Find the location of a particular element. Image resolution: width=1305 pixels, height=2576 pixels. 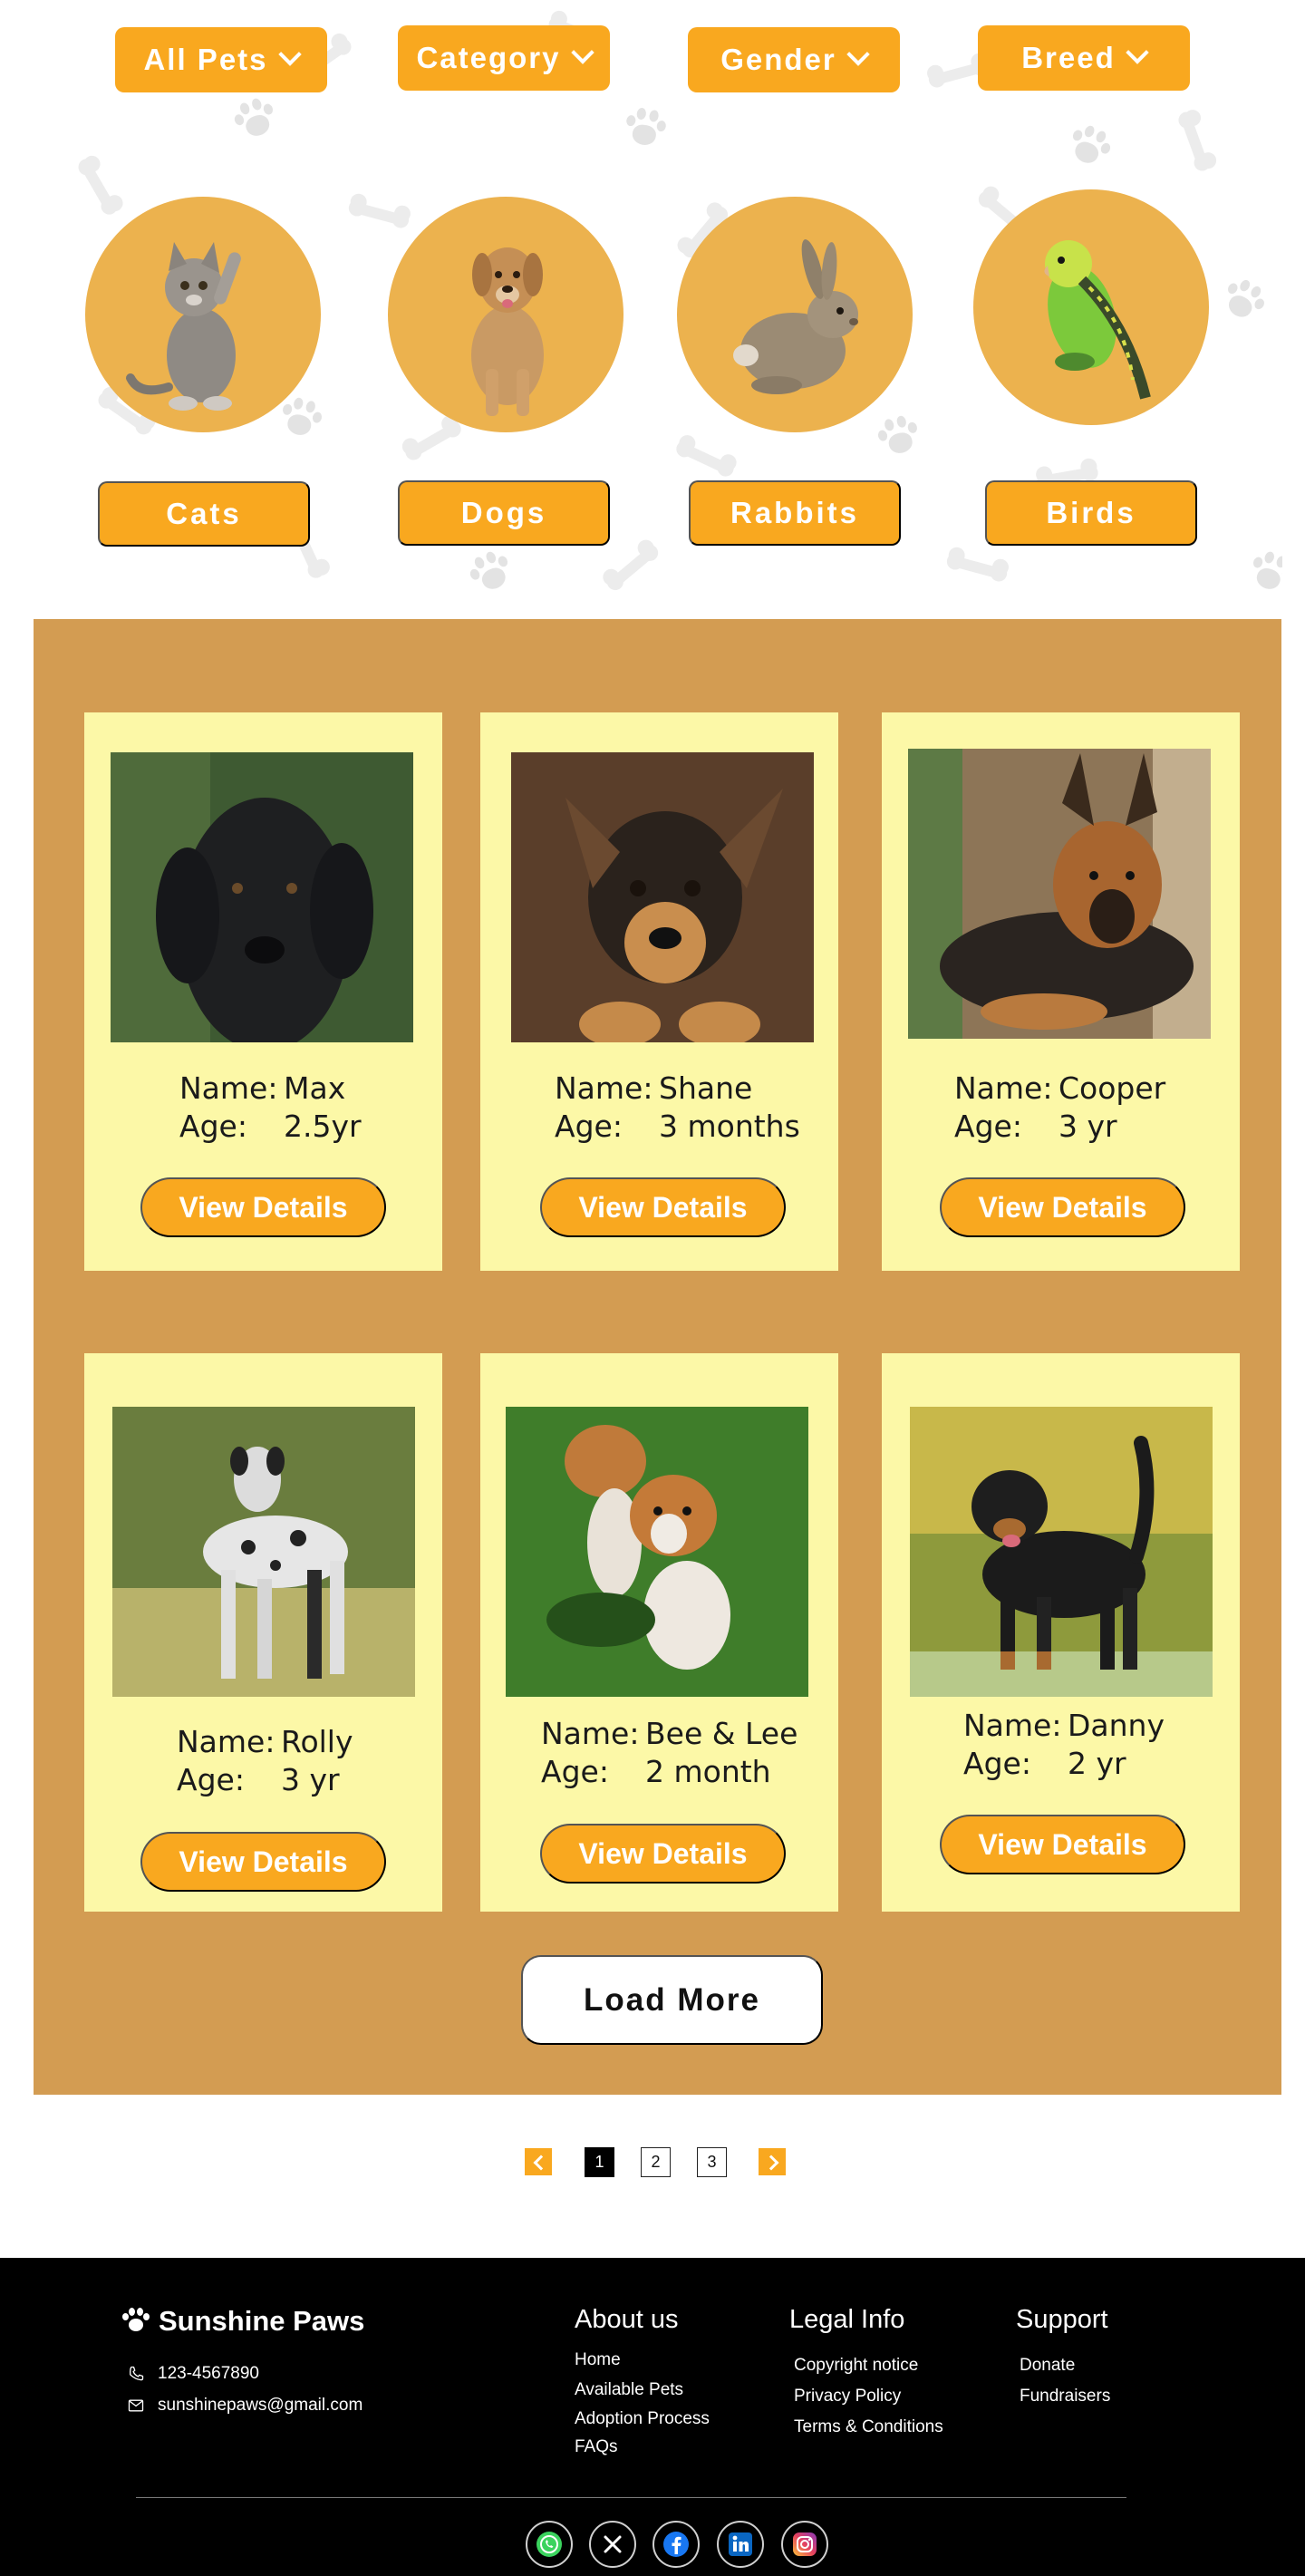

paw-icon is located at coordinates (136, 2321).